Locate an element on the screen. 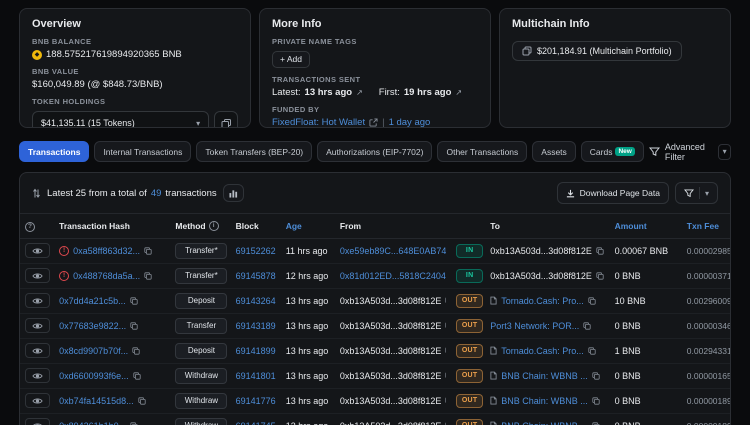 The height and width of the screenshot is (425, 750). token-holdings-select: $41,135.11 (15 Tokens) ▾ is located at coordinates (121, 119).